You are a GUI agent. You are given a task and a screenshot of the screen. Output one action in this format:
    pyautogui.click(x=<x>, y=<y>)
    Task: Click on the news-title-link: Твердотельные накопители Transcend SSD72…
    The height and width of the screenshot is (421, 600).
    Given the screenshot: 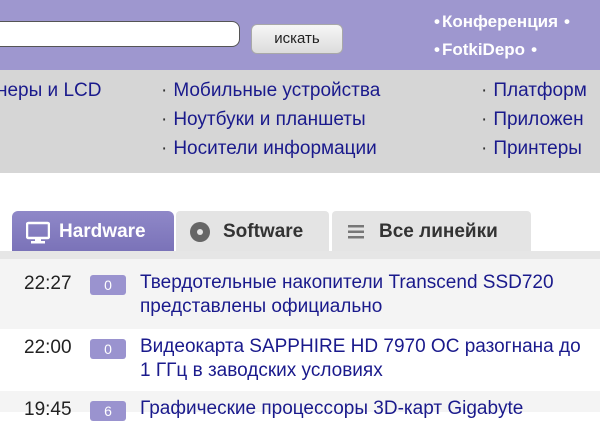 What is the action you would take?
    pyautogui.click(x=367, y=295)
    